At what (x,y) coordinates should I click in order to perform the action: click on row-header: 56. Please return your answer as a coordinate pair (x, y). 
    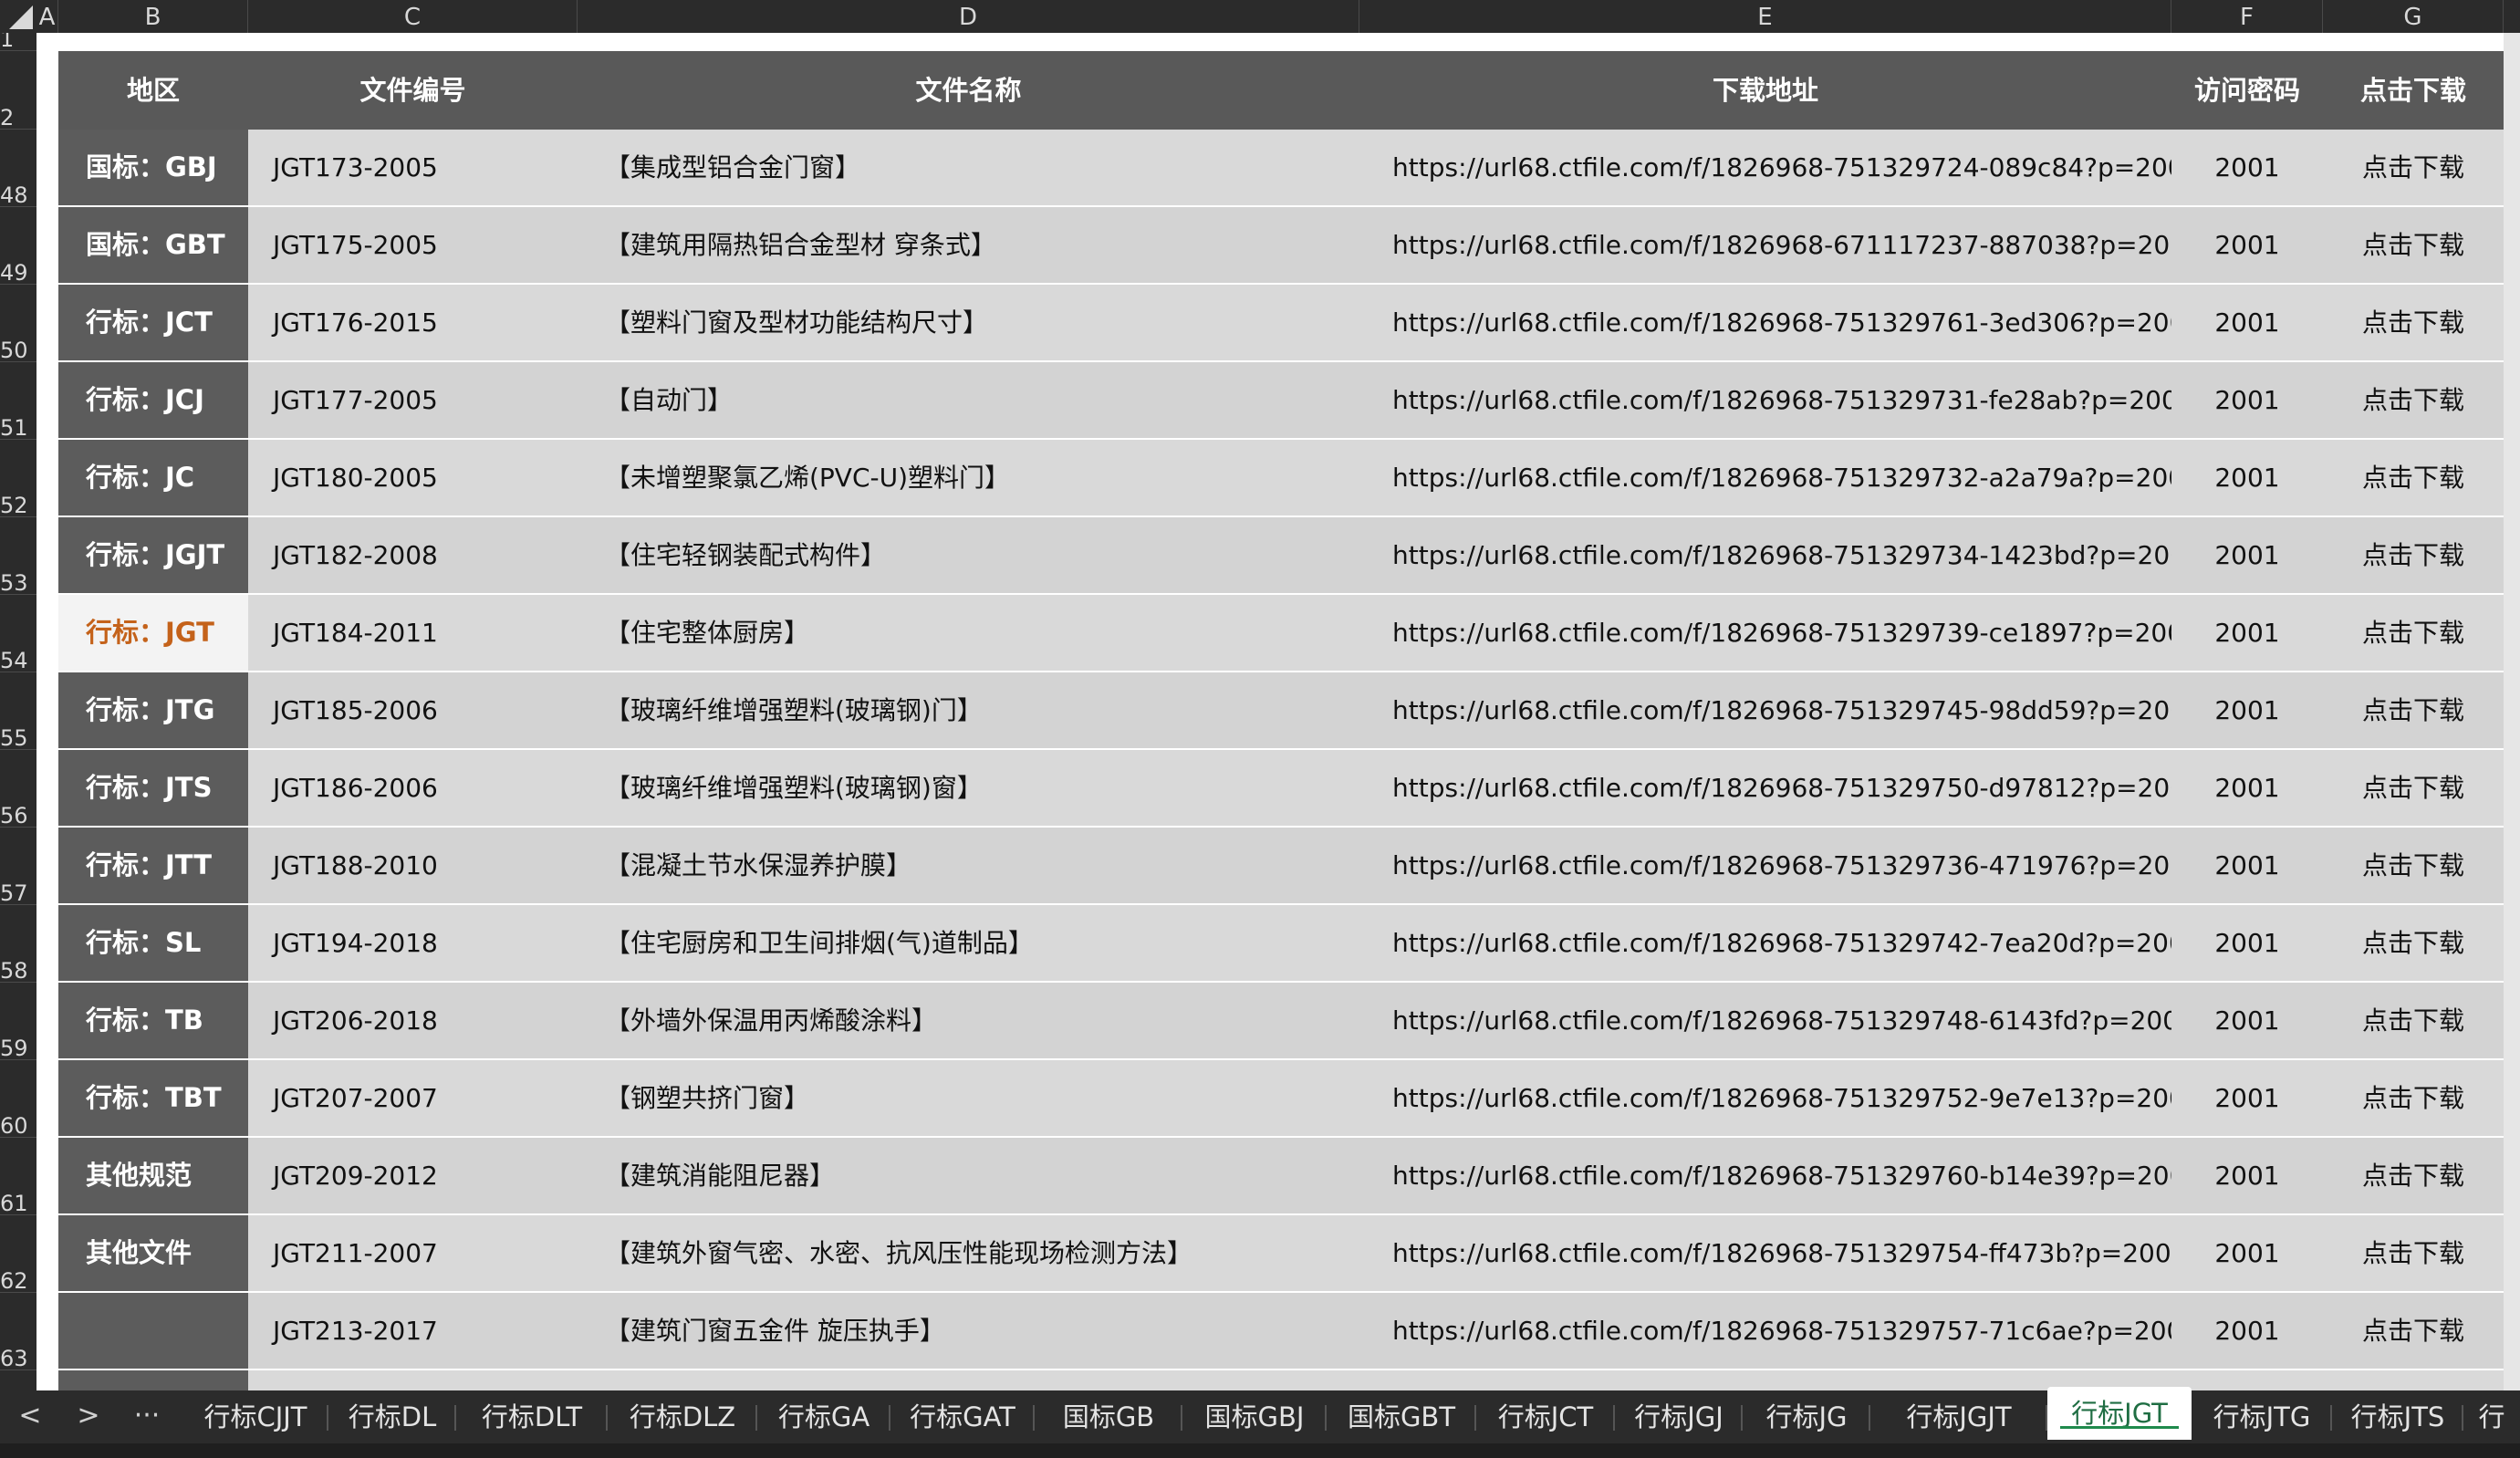
    Looking at the image, I should click on (18, 789).